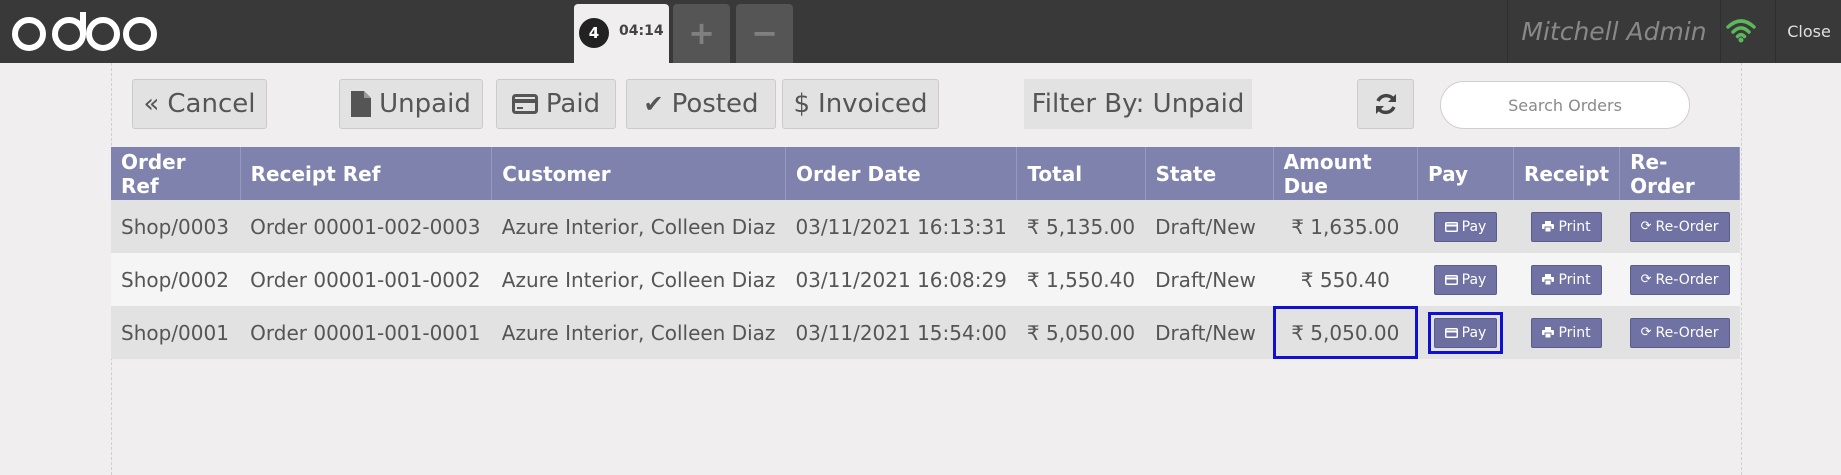  I want to click on receipt-ref-cell: Order 00001-001-0002, so click(365, 279).